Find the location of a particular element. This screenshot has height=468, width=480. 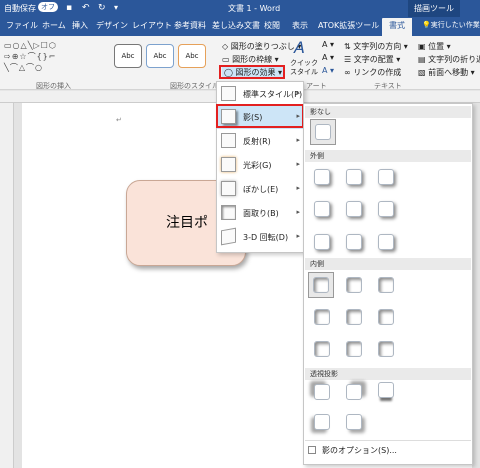

highlight-effects is located at coordinates (252, 72).